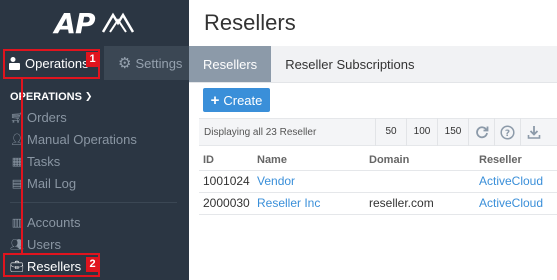 The width and height of the screenshot is (557, 280). I want to click on create-button-label: Create, so click(243, 100).